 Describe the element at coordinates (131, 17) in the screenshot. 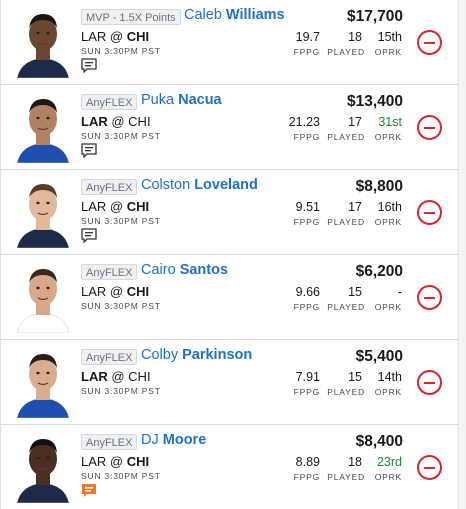

I see `roster-slot-badge: MVP - 1.5X Points` at that location.